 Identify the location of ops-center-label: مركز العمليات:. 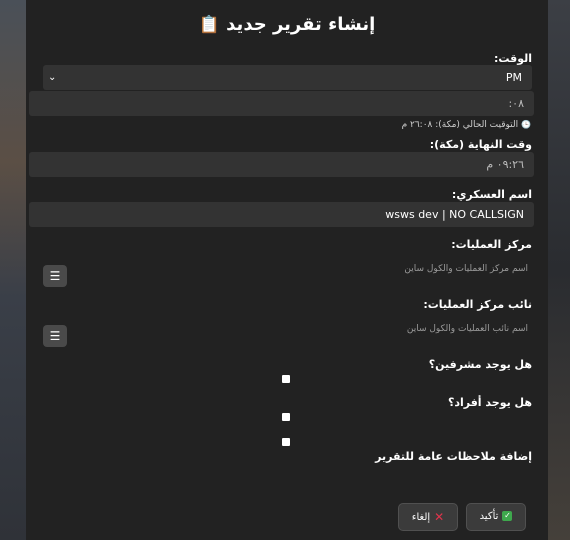
(491, 244).